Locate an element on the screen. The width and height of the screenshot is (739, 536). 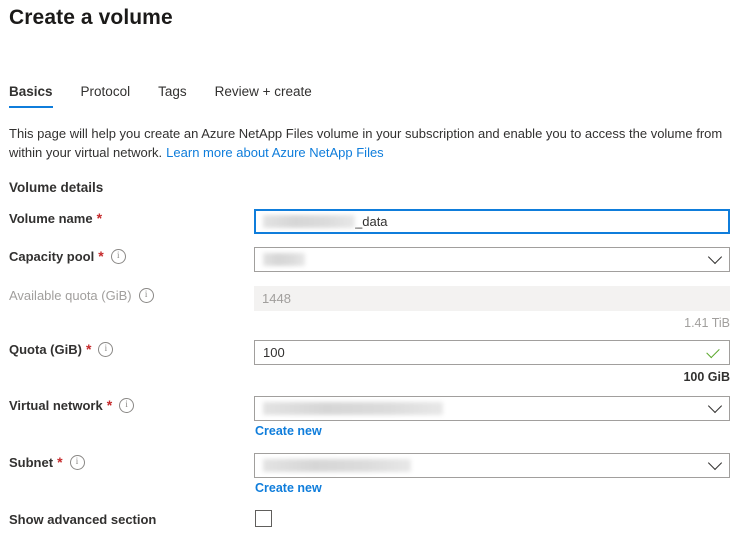
available-quota-value: 1448 is located at coordinates (276, 298).